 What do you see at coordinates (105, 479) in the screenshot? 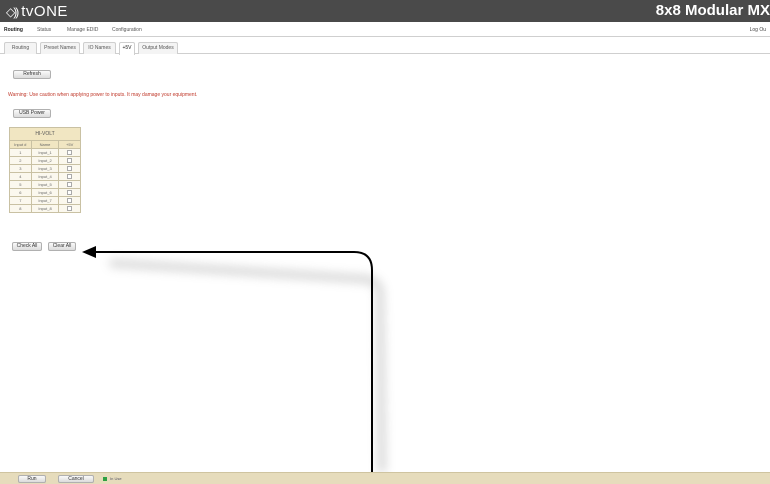
I see `connection-status-icon` at bounding box center [105, 479].